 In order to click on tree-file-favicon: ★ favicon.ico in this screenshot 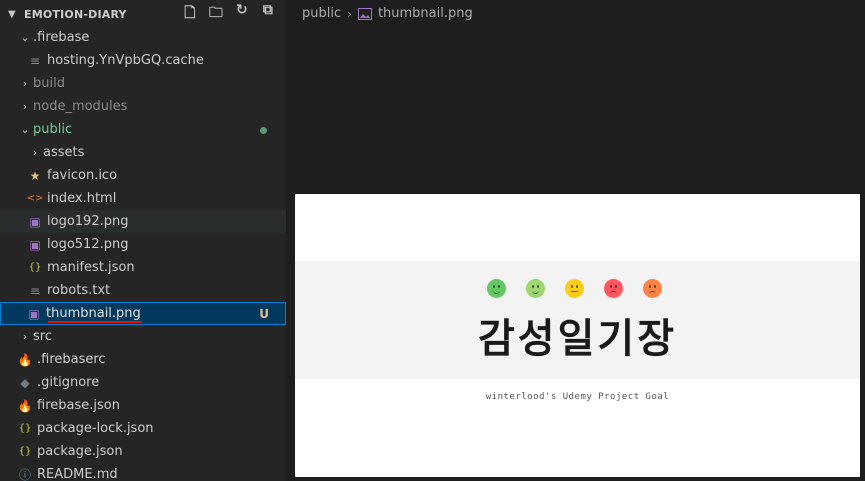, I will do `click(143, 175)`.